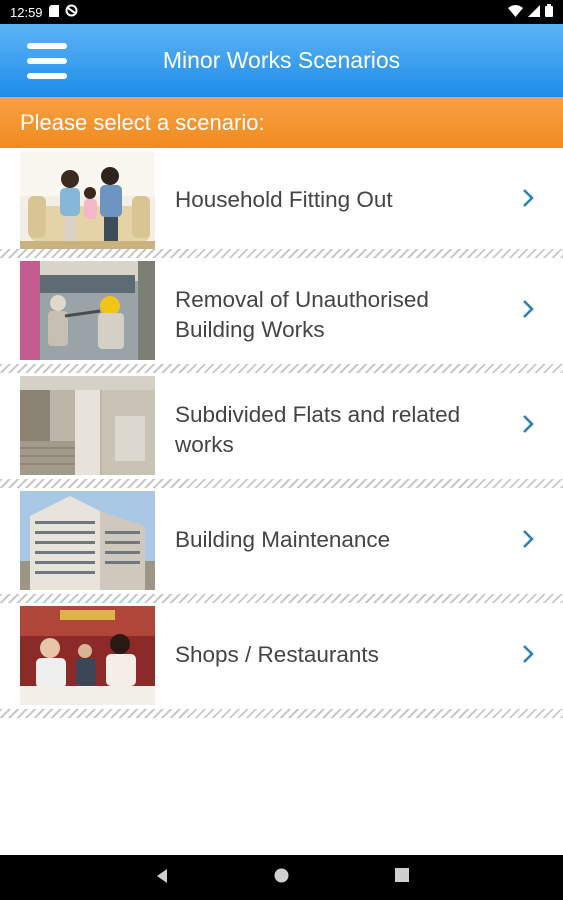 This screenshot has height=900, width=563. I want to click on scenario-household-fitting-out: Household Fitting Out, so click(281, 203).